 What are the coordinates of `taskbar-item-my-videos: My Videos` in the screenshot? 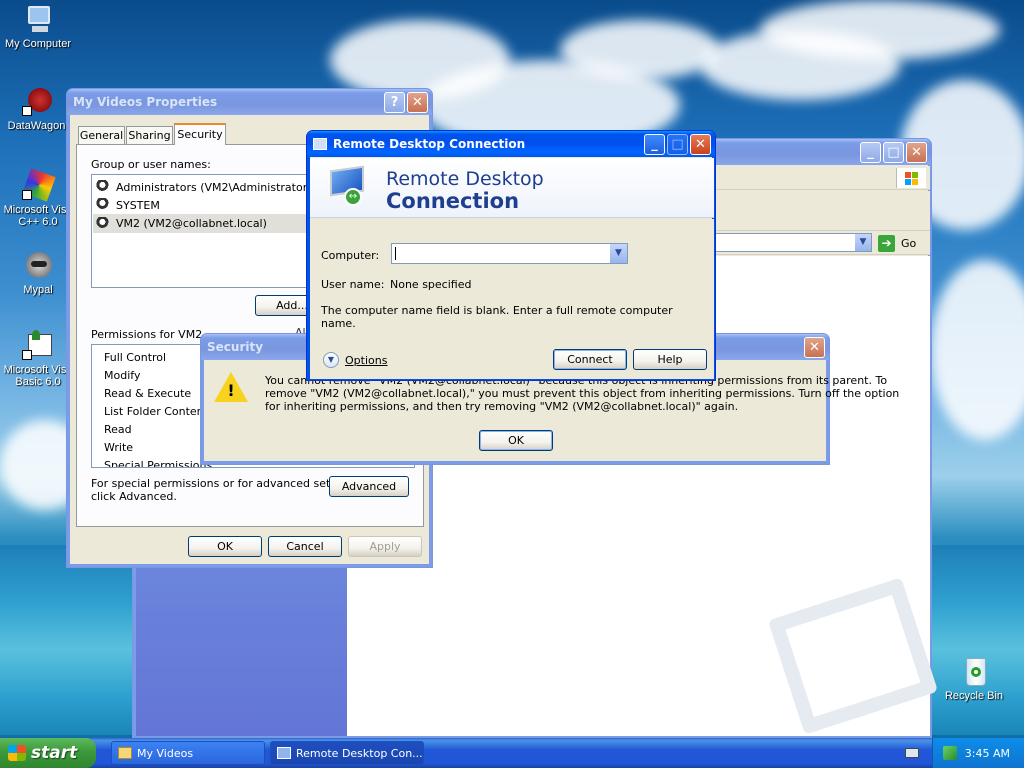 It's located at (188, 753).